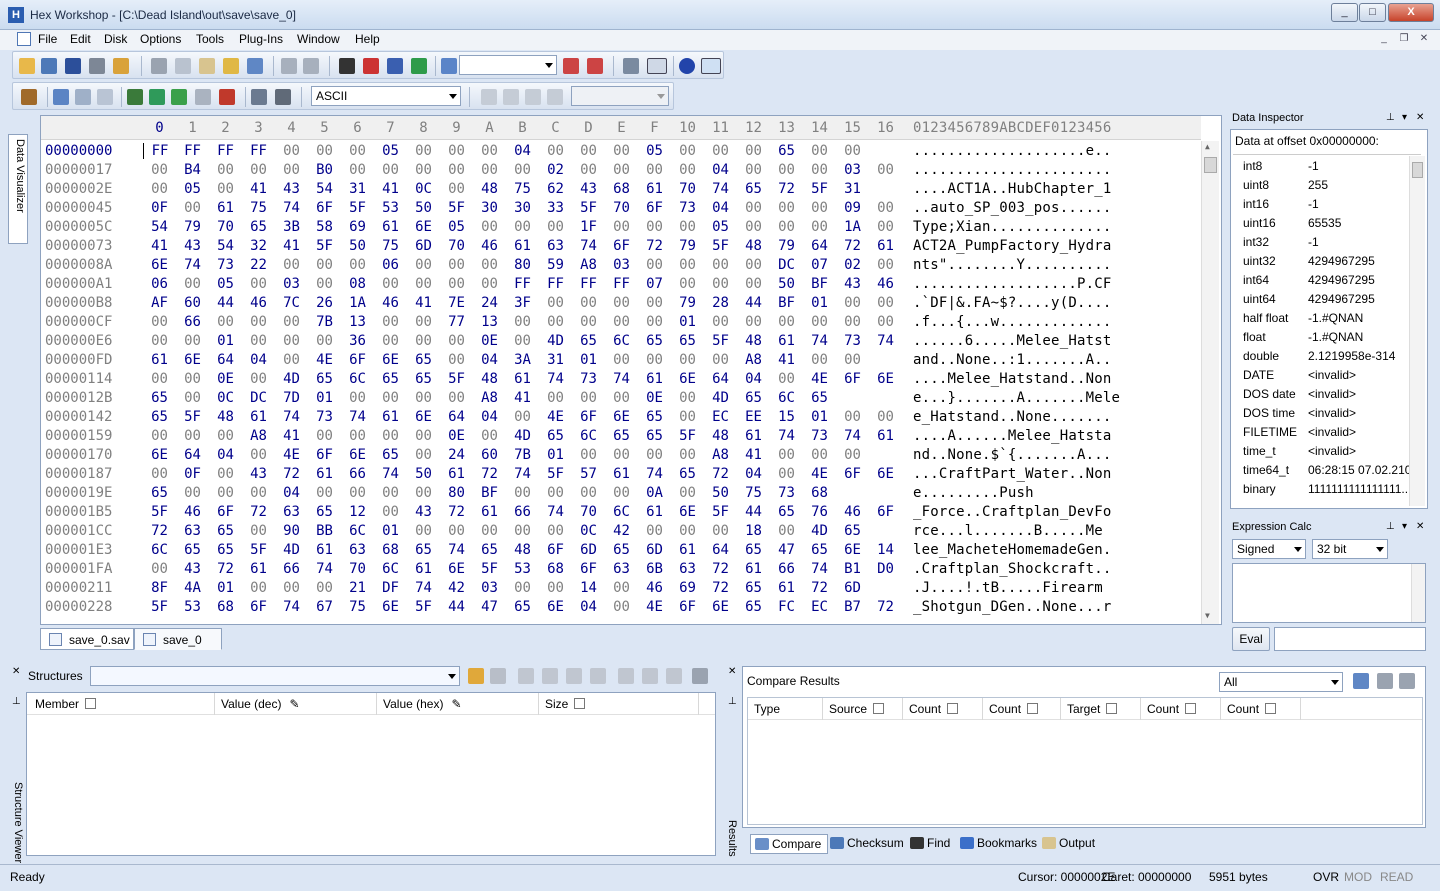 This screenshot has width=1440, height=891. Describe the element at coordinates (1012, 569) in the screenshot. I see `ascii-row: .Craftplan_Shockcraft..` at that location.